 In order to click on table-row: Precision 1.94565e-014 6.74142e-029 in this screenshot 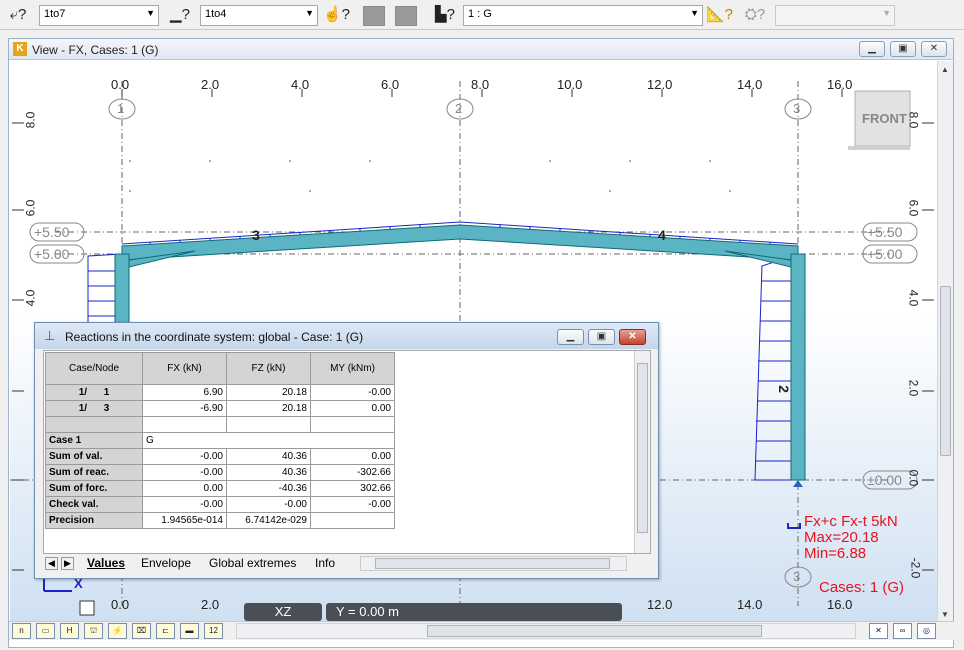, I will do `click(220, 520)`.